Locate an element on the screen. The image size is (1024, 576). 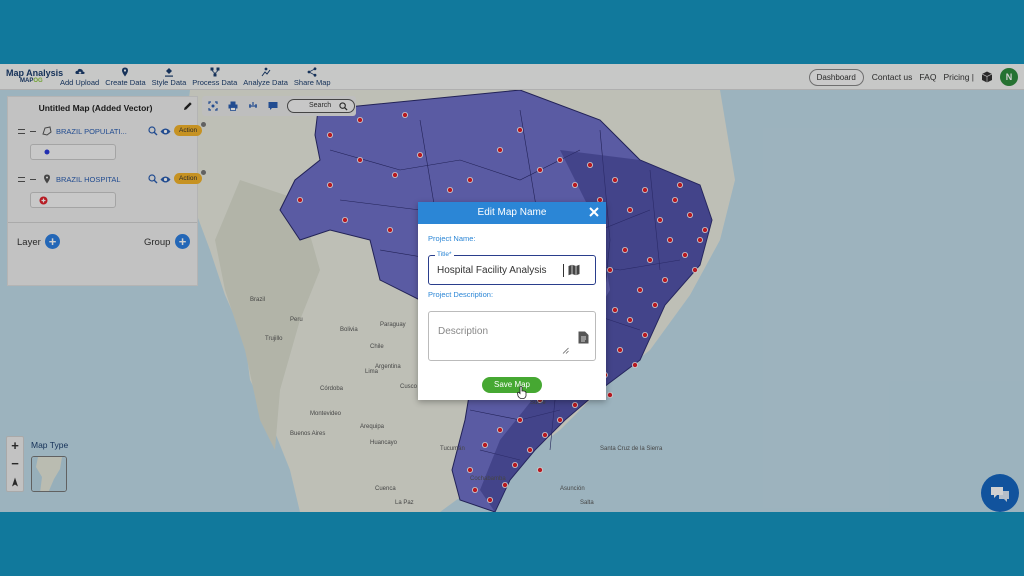
title-input-value: Hospital Facility Analysis is located at coordinates (500, 270).